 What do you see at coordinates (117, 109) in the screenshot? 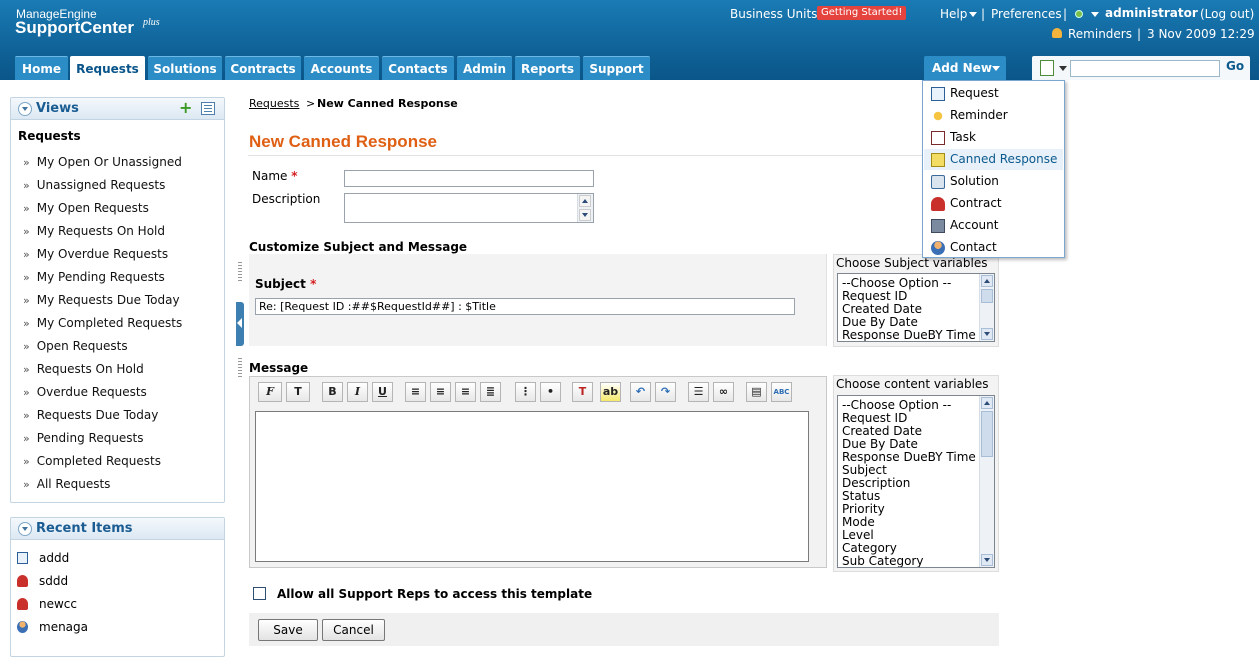
I see `views-panel-header: Views +` at bounding box center [117, 109].